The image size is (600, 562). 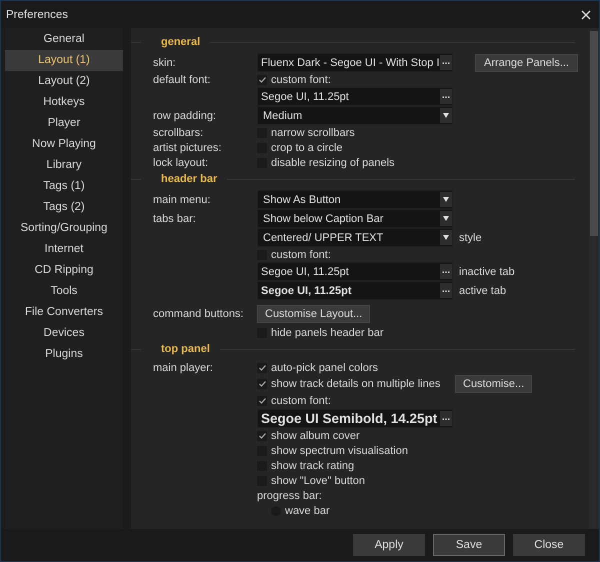 I want to click on dropdown: Centered/ UPPER TEXT, so click(x=355, y=237).